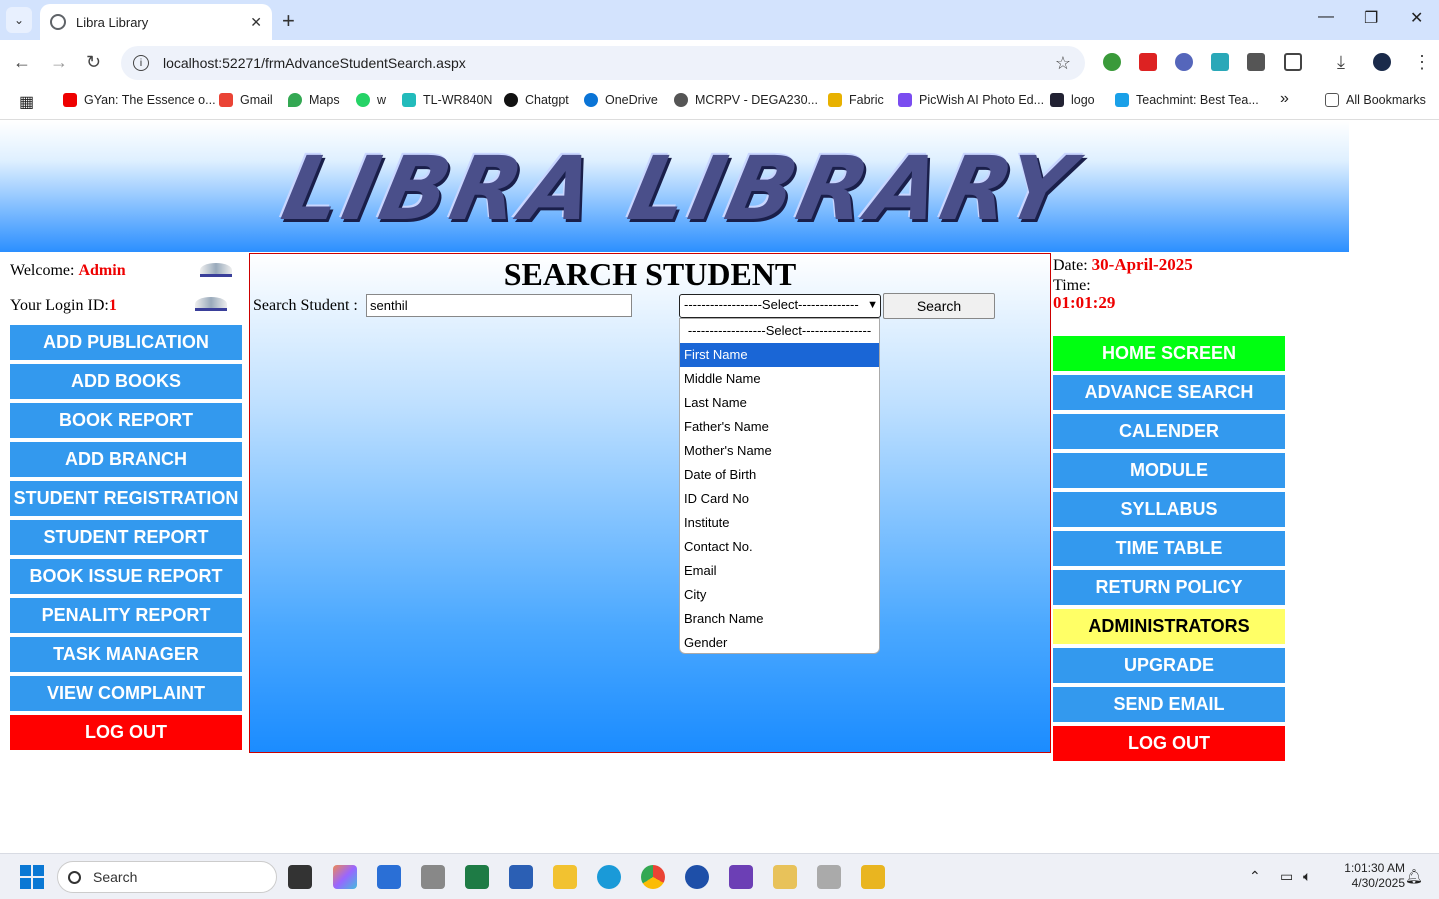 The width and height of the screenshot is (1439, 899). What do you see at coordinates (1169, 744) in the screenshot?
I see `nav-logout-right: LOG OUT` at bounding box center [1169, 744].